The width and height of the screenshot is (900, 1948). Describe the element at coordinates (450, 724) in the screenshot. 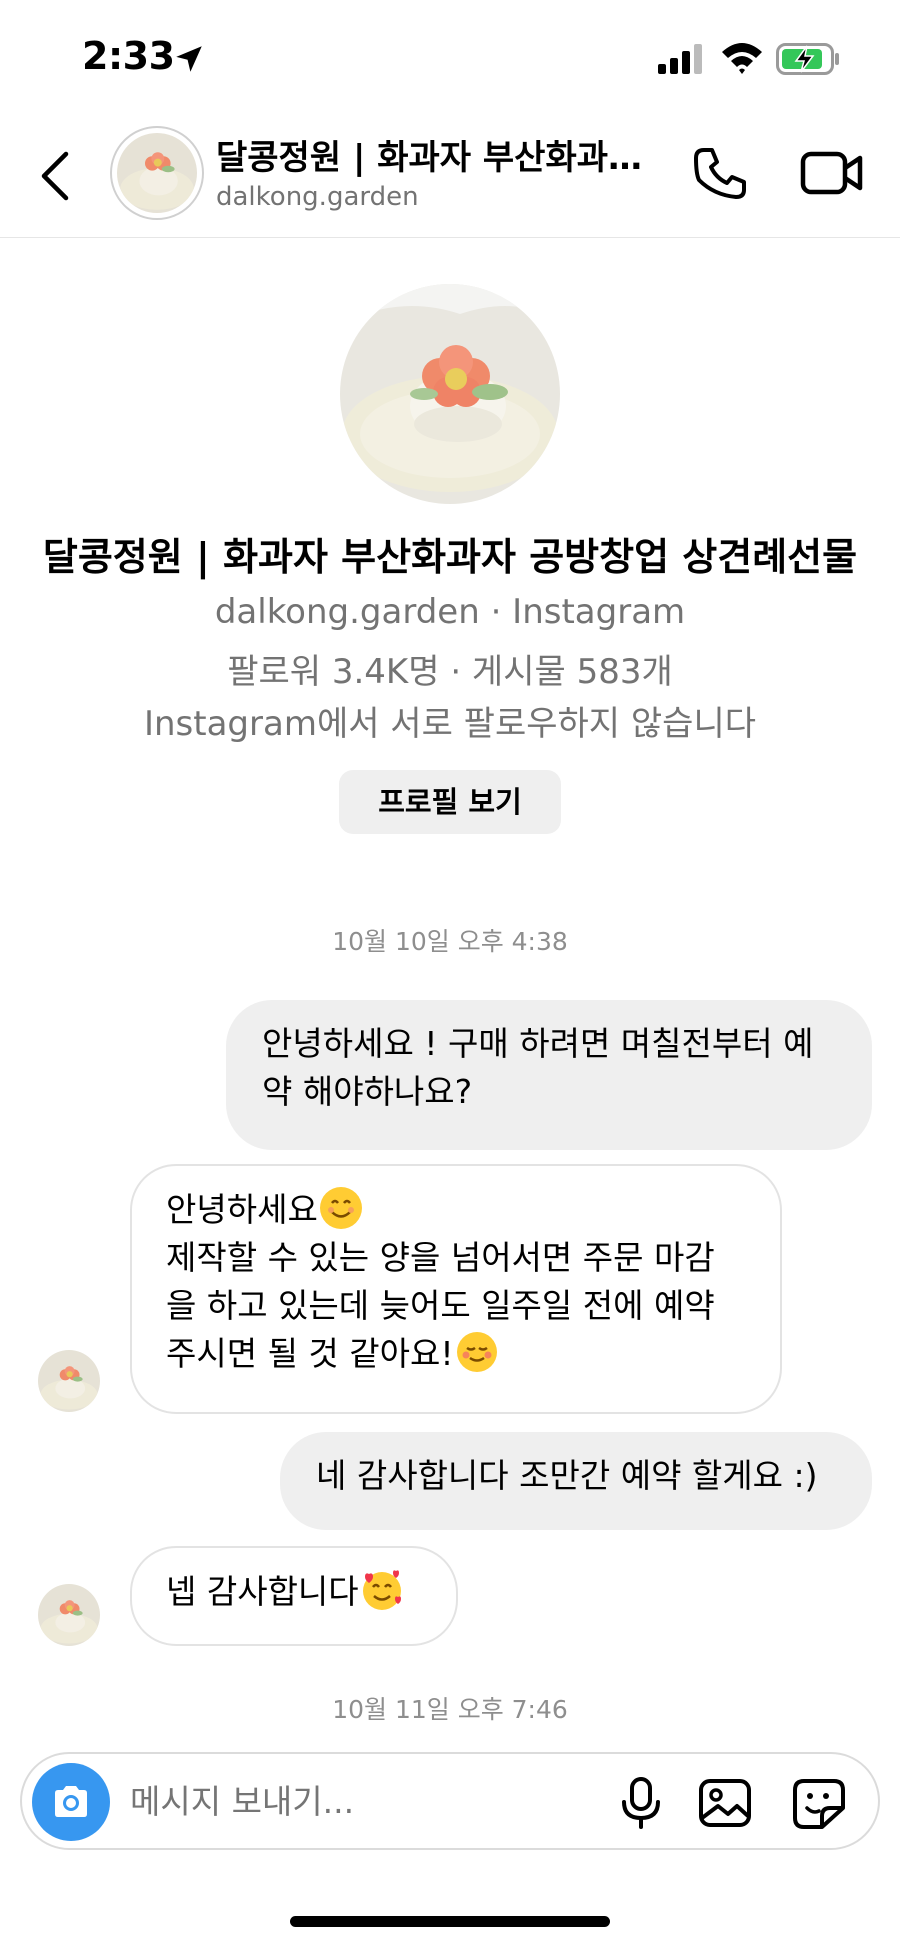

I see `profile-mutual-status: Instagram에서 서로 팔로우하지 않습니다` at that location.